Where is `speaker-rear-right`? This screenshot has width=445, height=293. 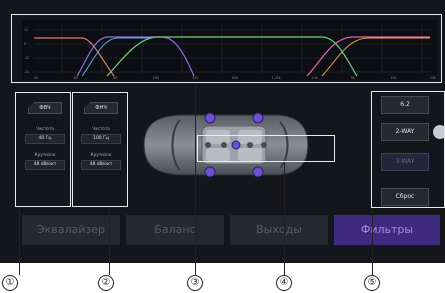 speaker-rear-right is located at coordinates (258, 172).